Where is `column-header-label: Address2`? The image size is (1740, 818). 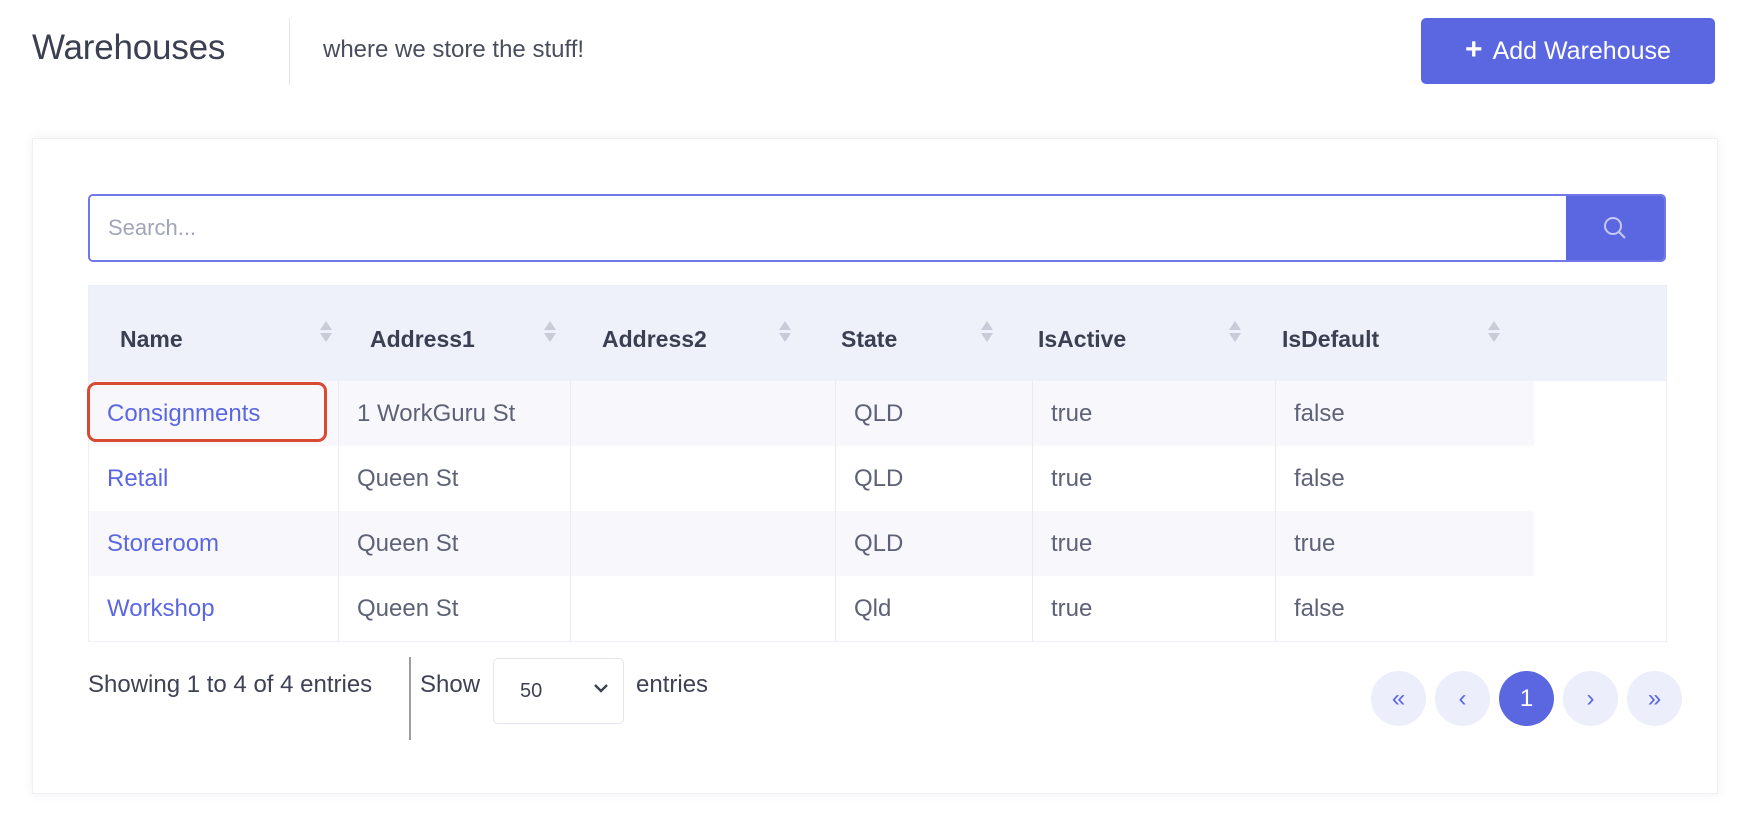 column-header-label: Address2 is located at coordinates (654, 339).